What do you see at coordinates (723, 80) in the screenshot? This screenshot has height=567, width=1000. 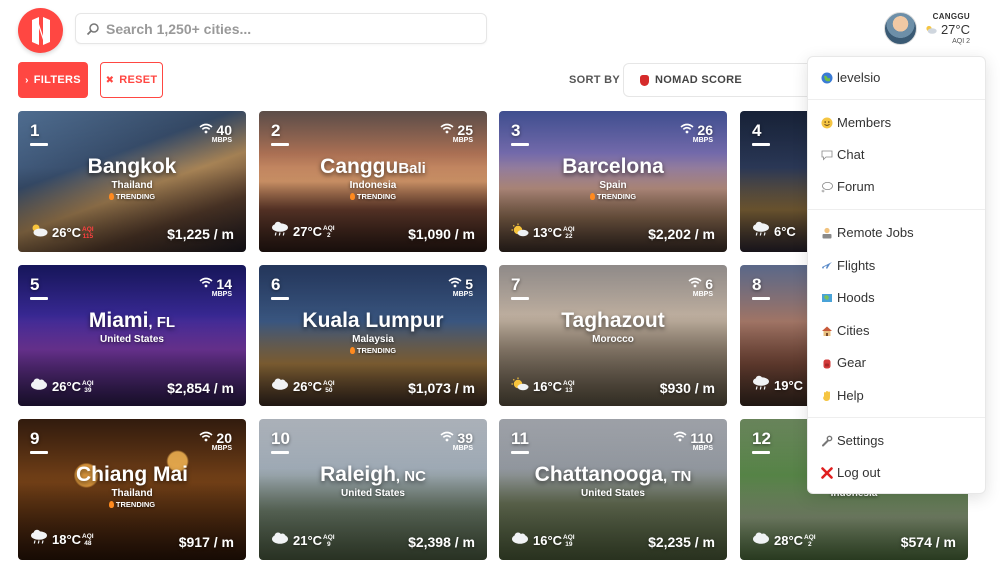 I see `sort-select: NOMAD SCORE` at bounding box center [723, 80].